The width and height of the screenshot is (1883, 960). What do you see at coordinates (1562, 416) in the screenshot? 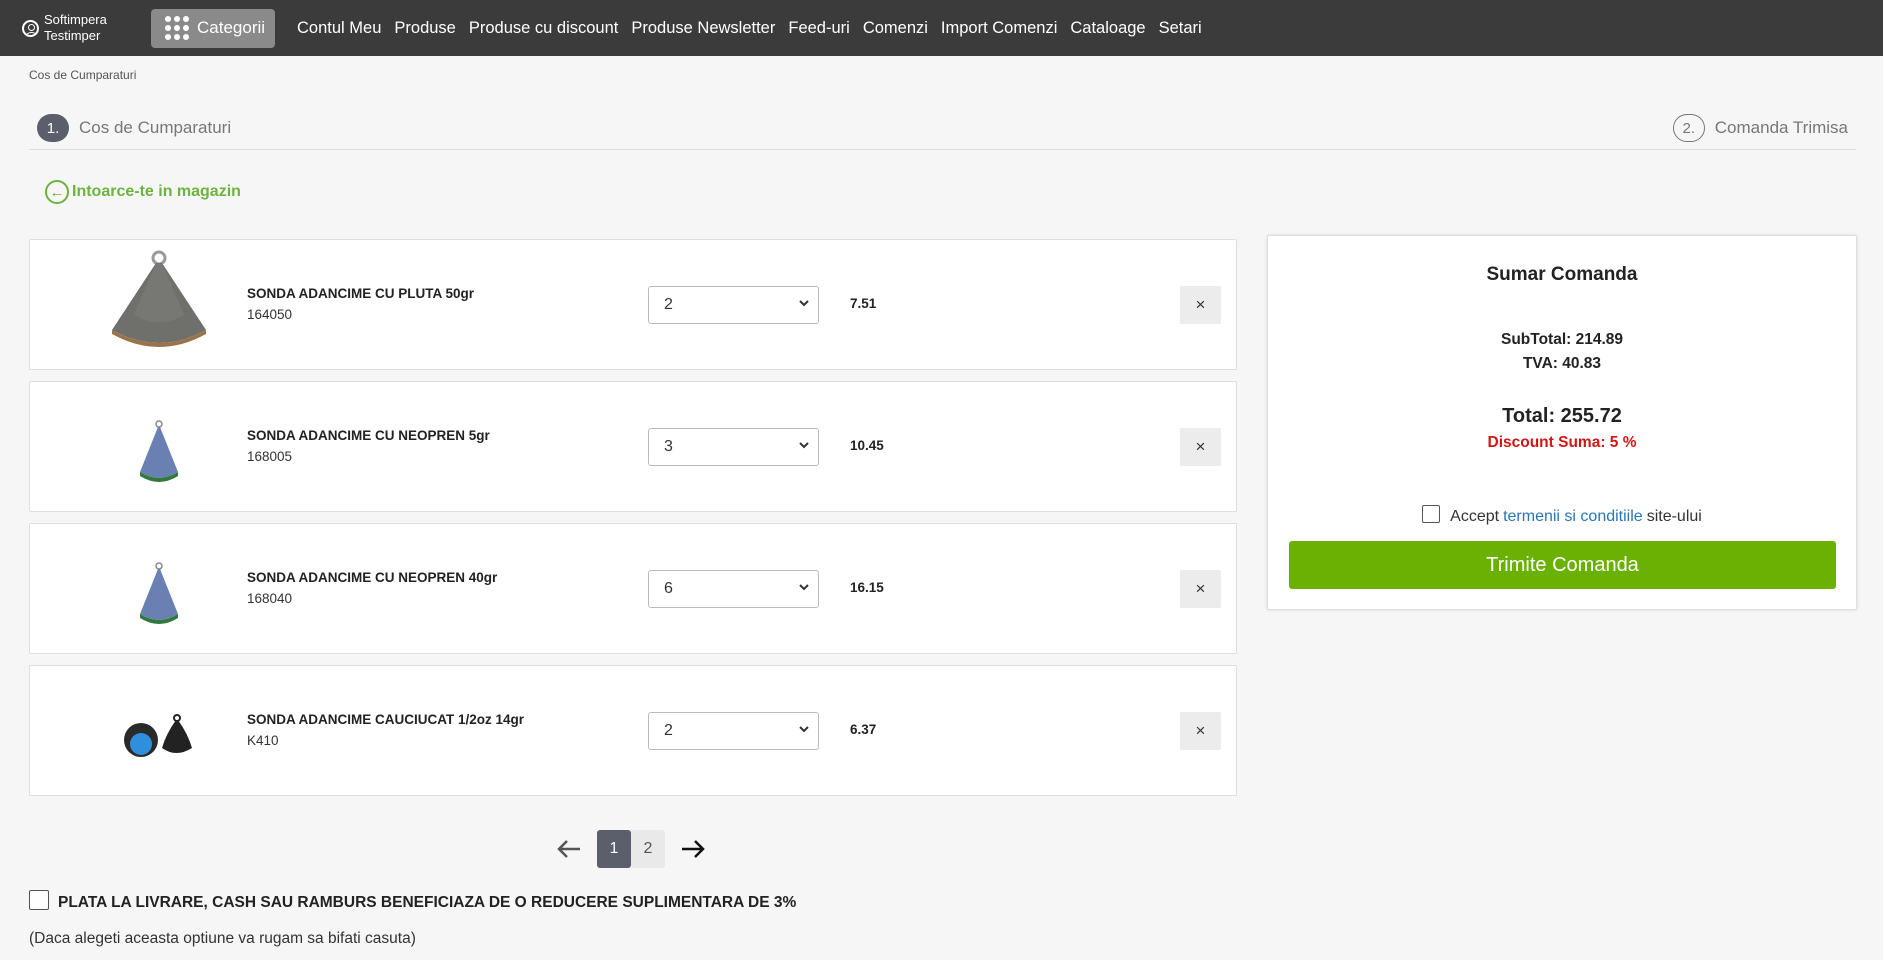
I see `total: Total: 255.72` at bounding box center [1562, 416].